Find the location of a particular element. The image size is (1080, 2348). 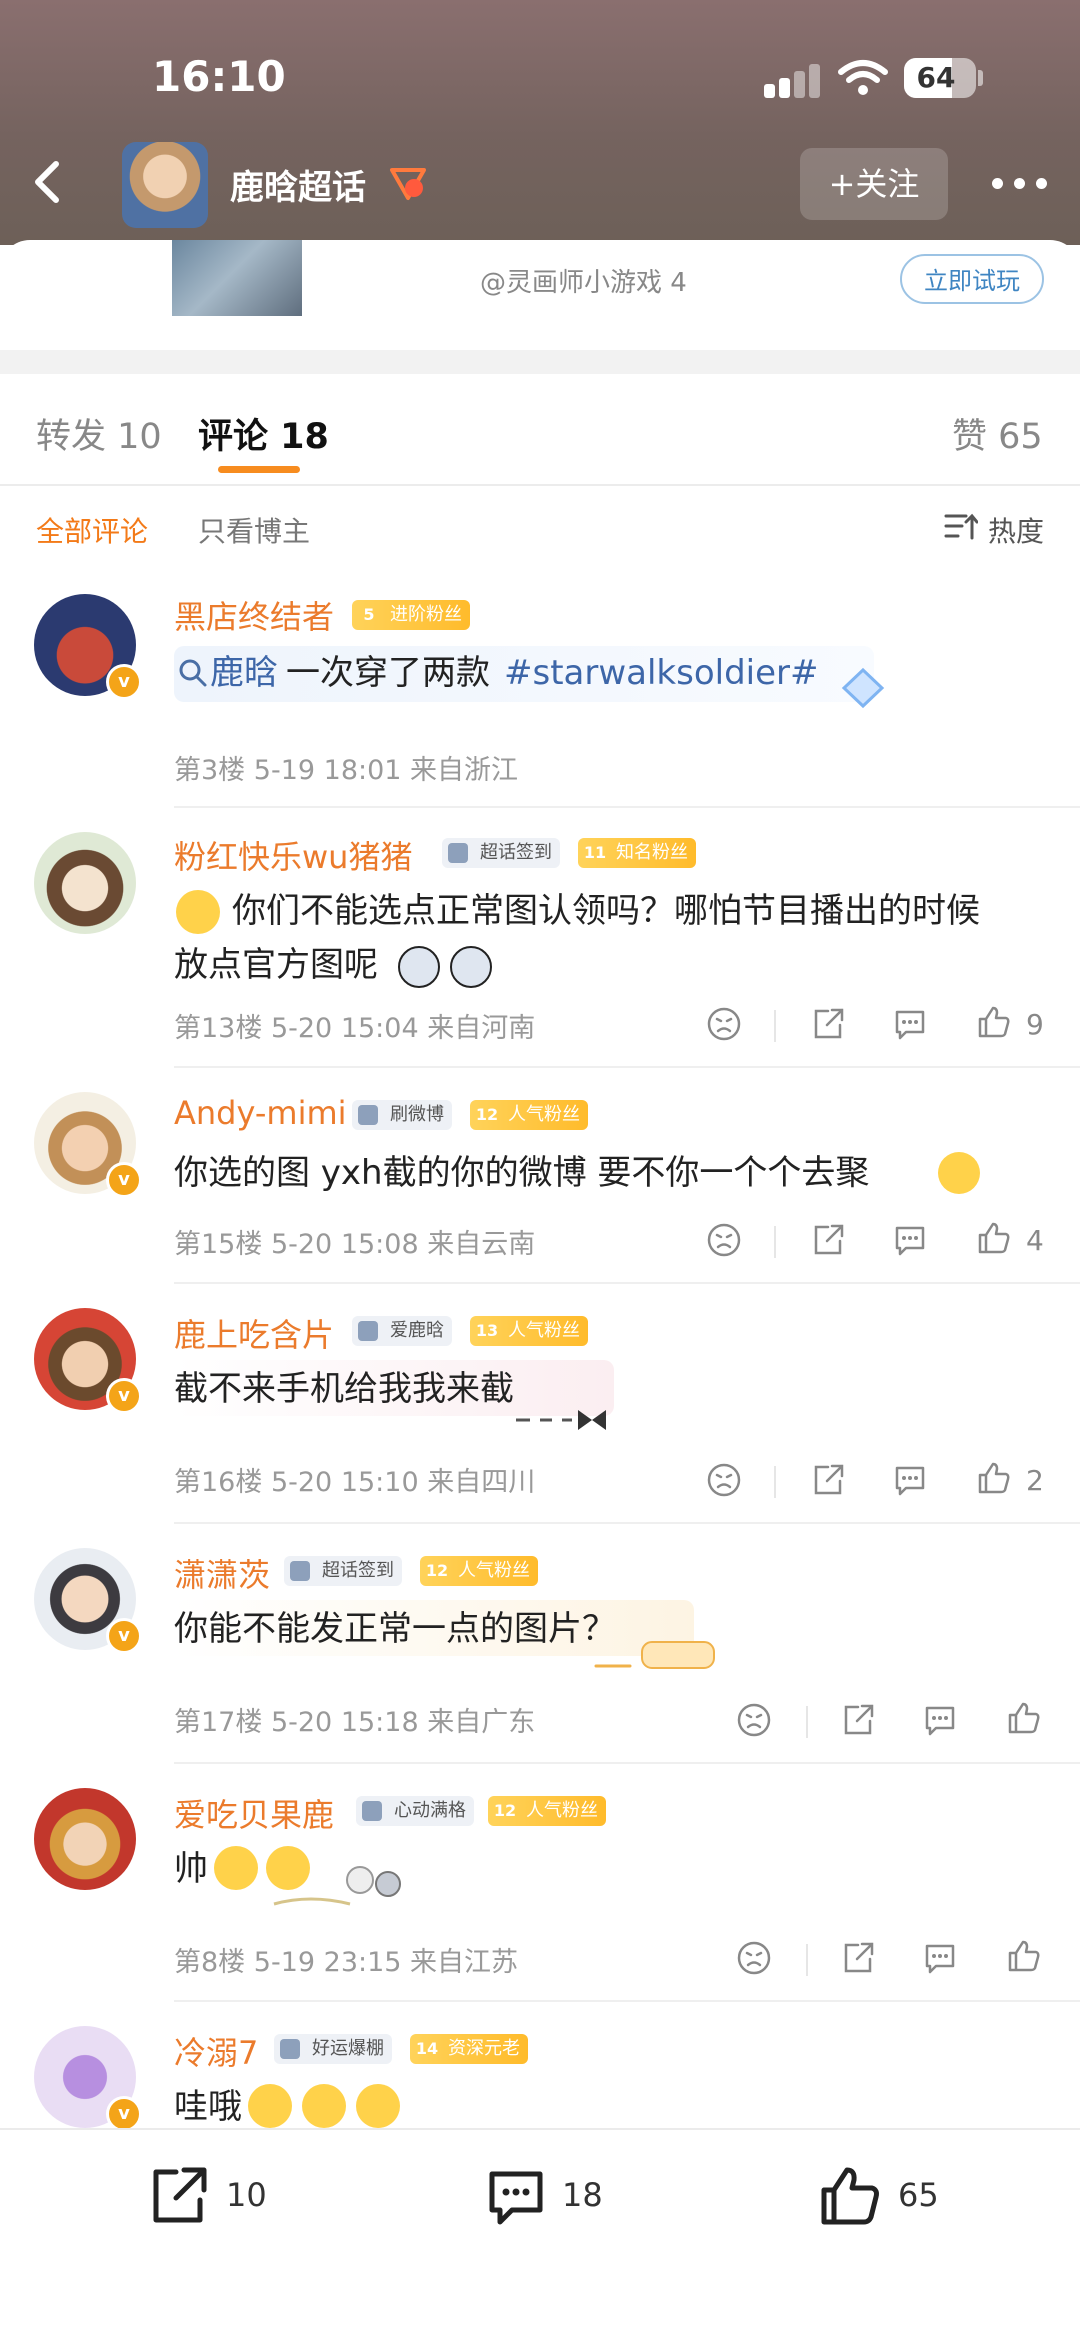

username: 冷溺7 is located at coordinates (216, 2051).